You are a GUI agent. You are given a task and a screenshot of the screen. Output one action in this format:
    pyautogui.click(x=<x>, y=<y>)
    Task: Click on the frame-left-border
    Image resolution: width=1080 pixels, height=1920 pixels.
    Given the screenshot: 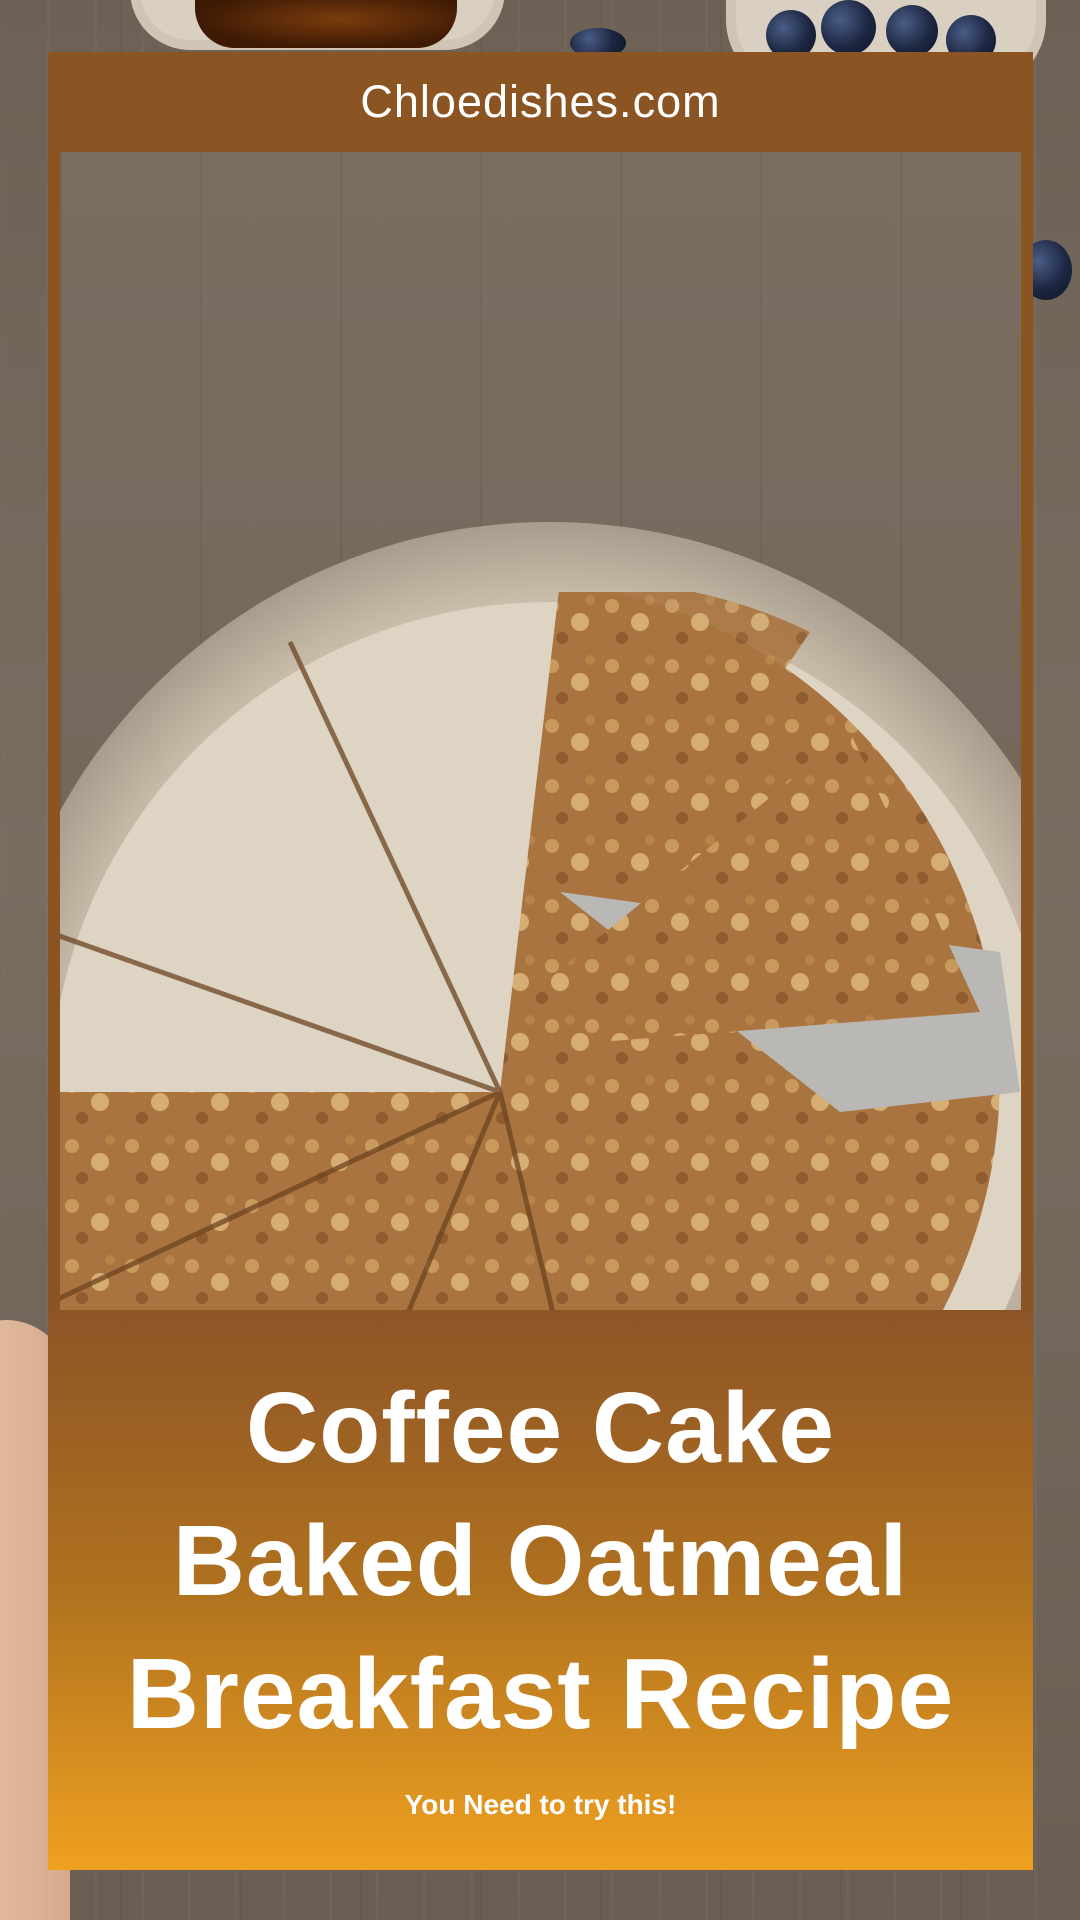 What is the action you would take?
    pyautogui.click(x=54, y=731)
    